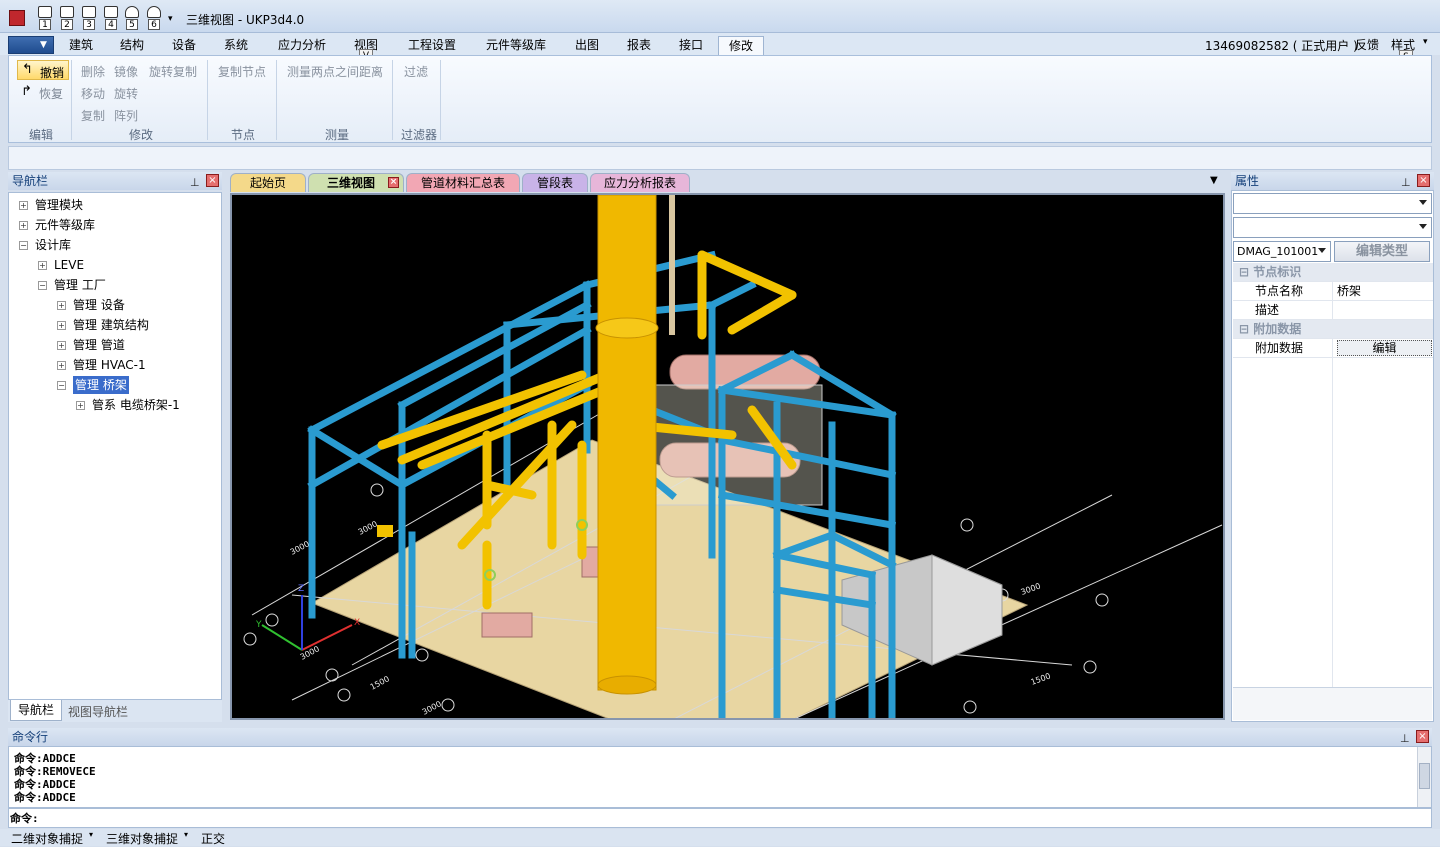 This screenshot has height=847, width=1440. Describe the element at coordinates (691, 45) in the screenshot. I see `tab-interface: 接口` at that location.